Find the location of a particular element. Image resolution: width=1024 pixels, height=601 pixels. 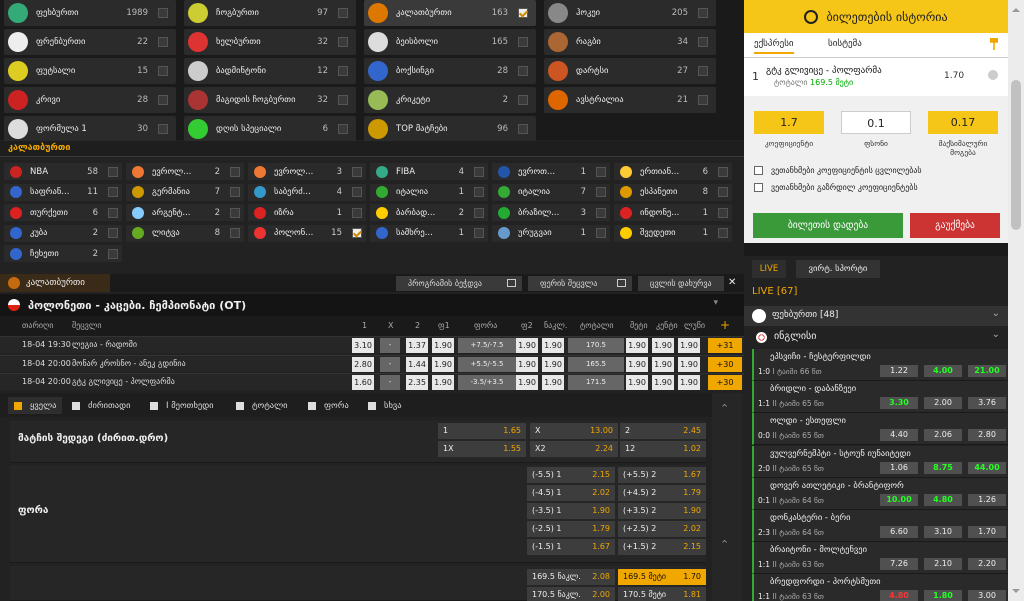

ticket-history-button: ბილეთების ისტორია is located at coordinates (876, 16).